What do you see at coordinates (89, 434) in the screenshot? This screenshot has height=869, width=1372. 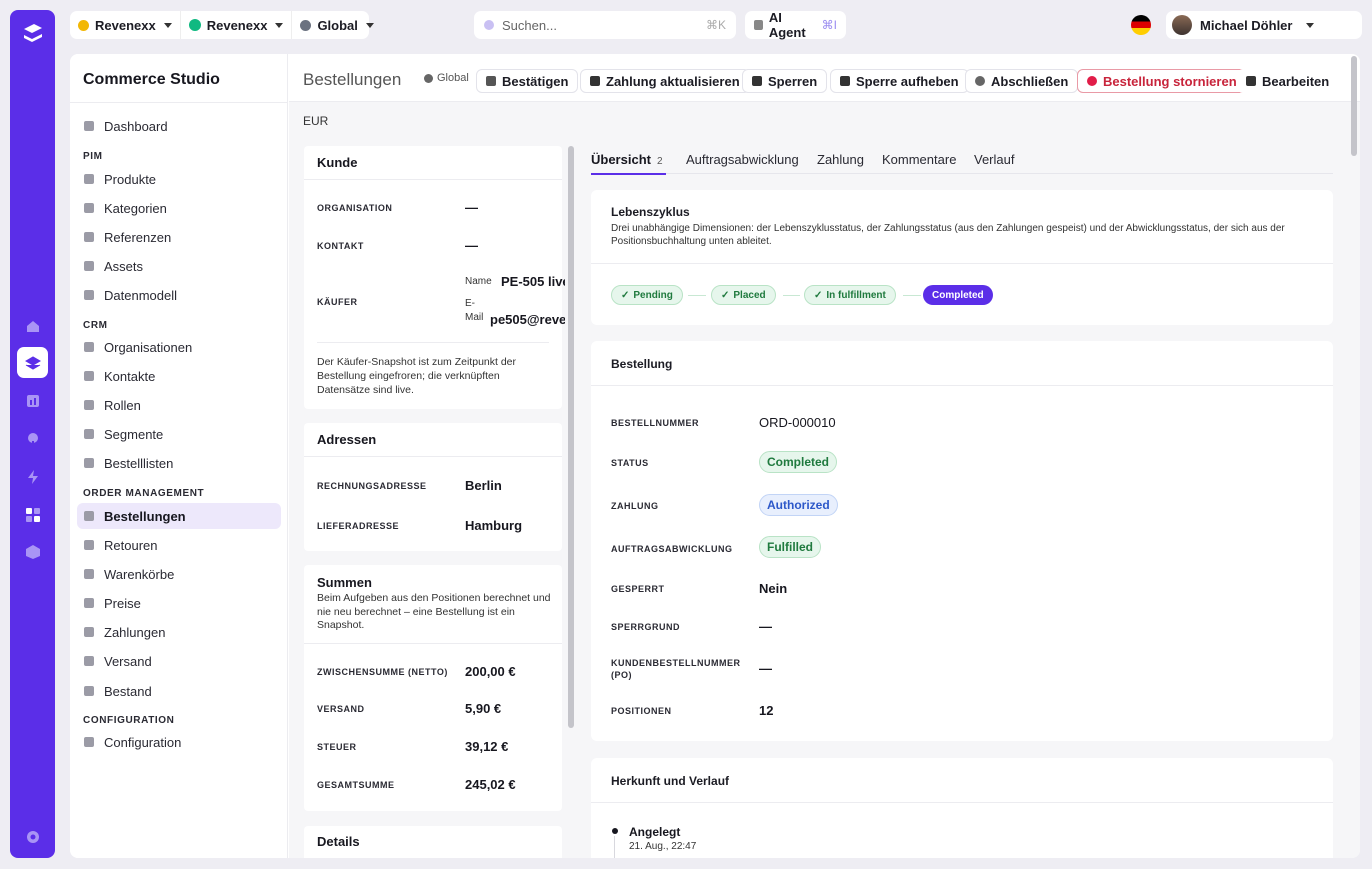 I see `users-icon` at bounding box center [89, 434].